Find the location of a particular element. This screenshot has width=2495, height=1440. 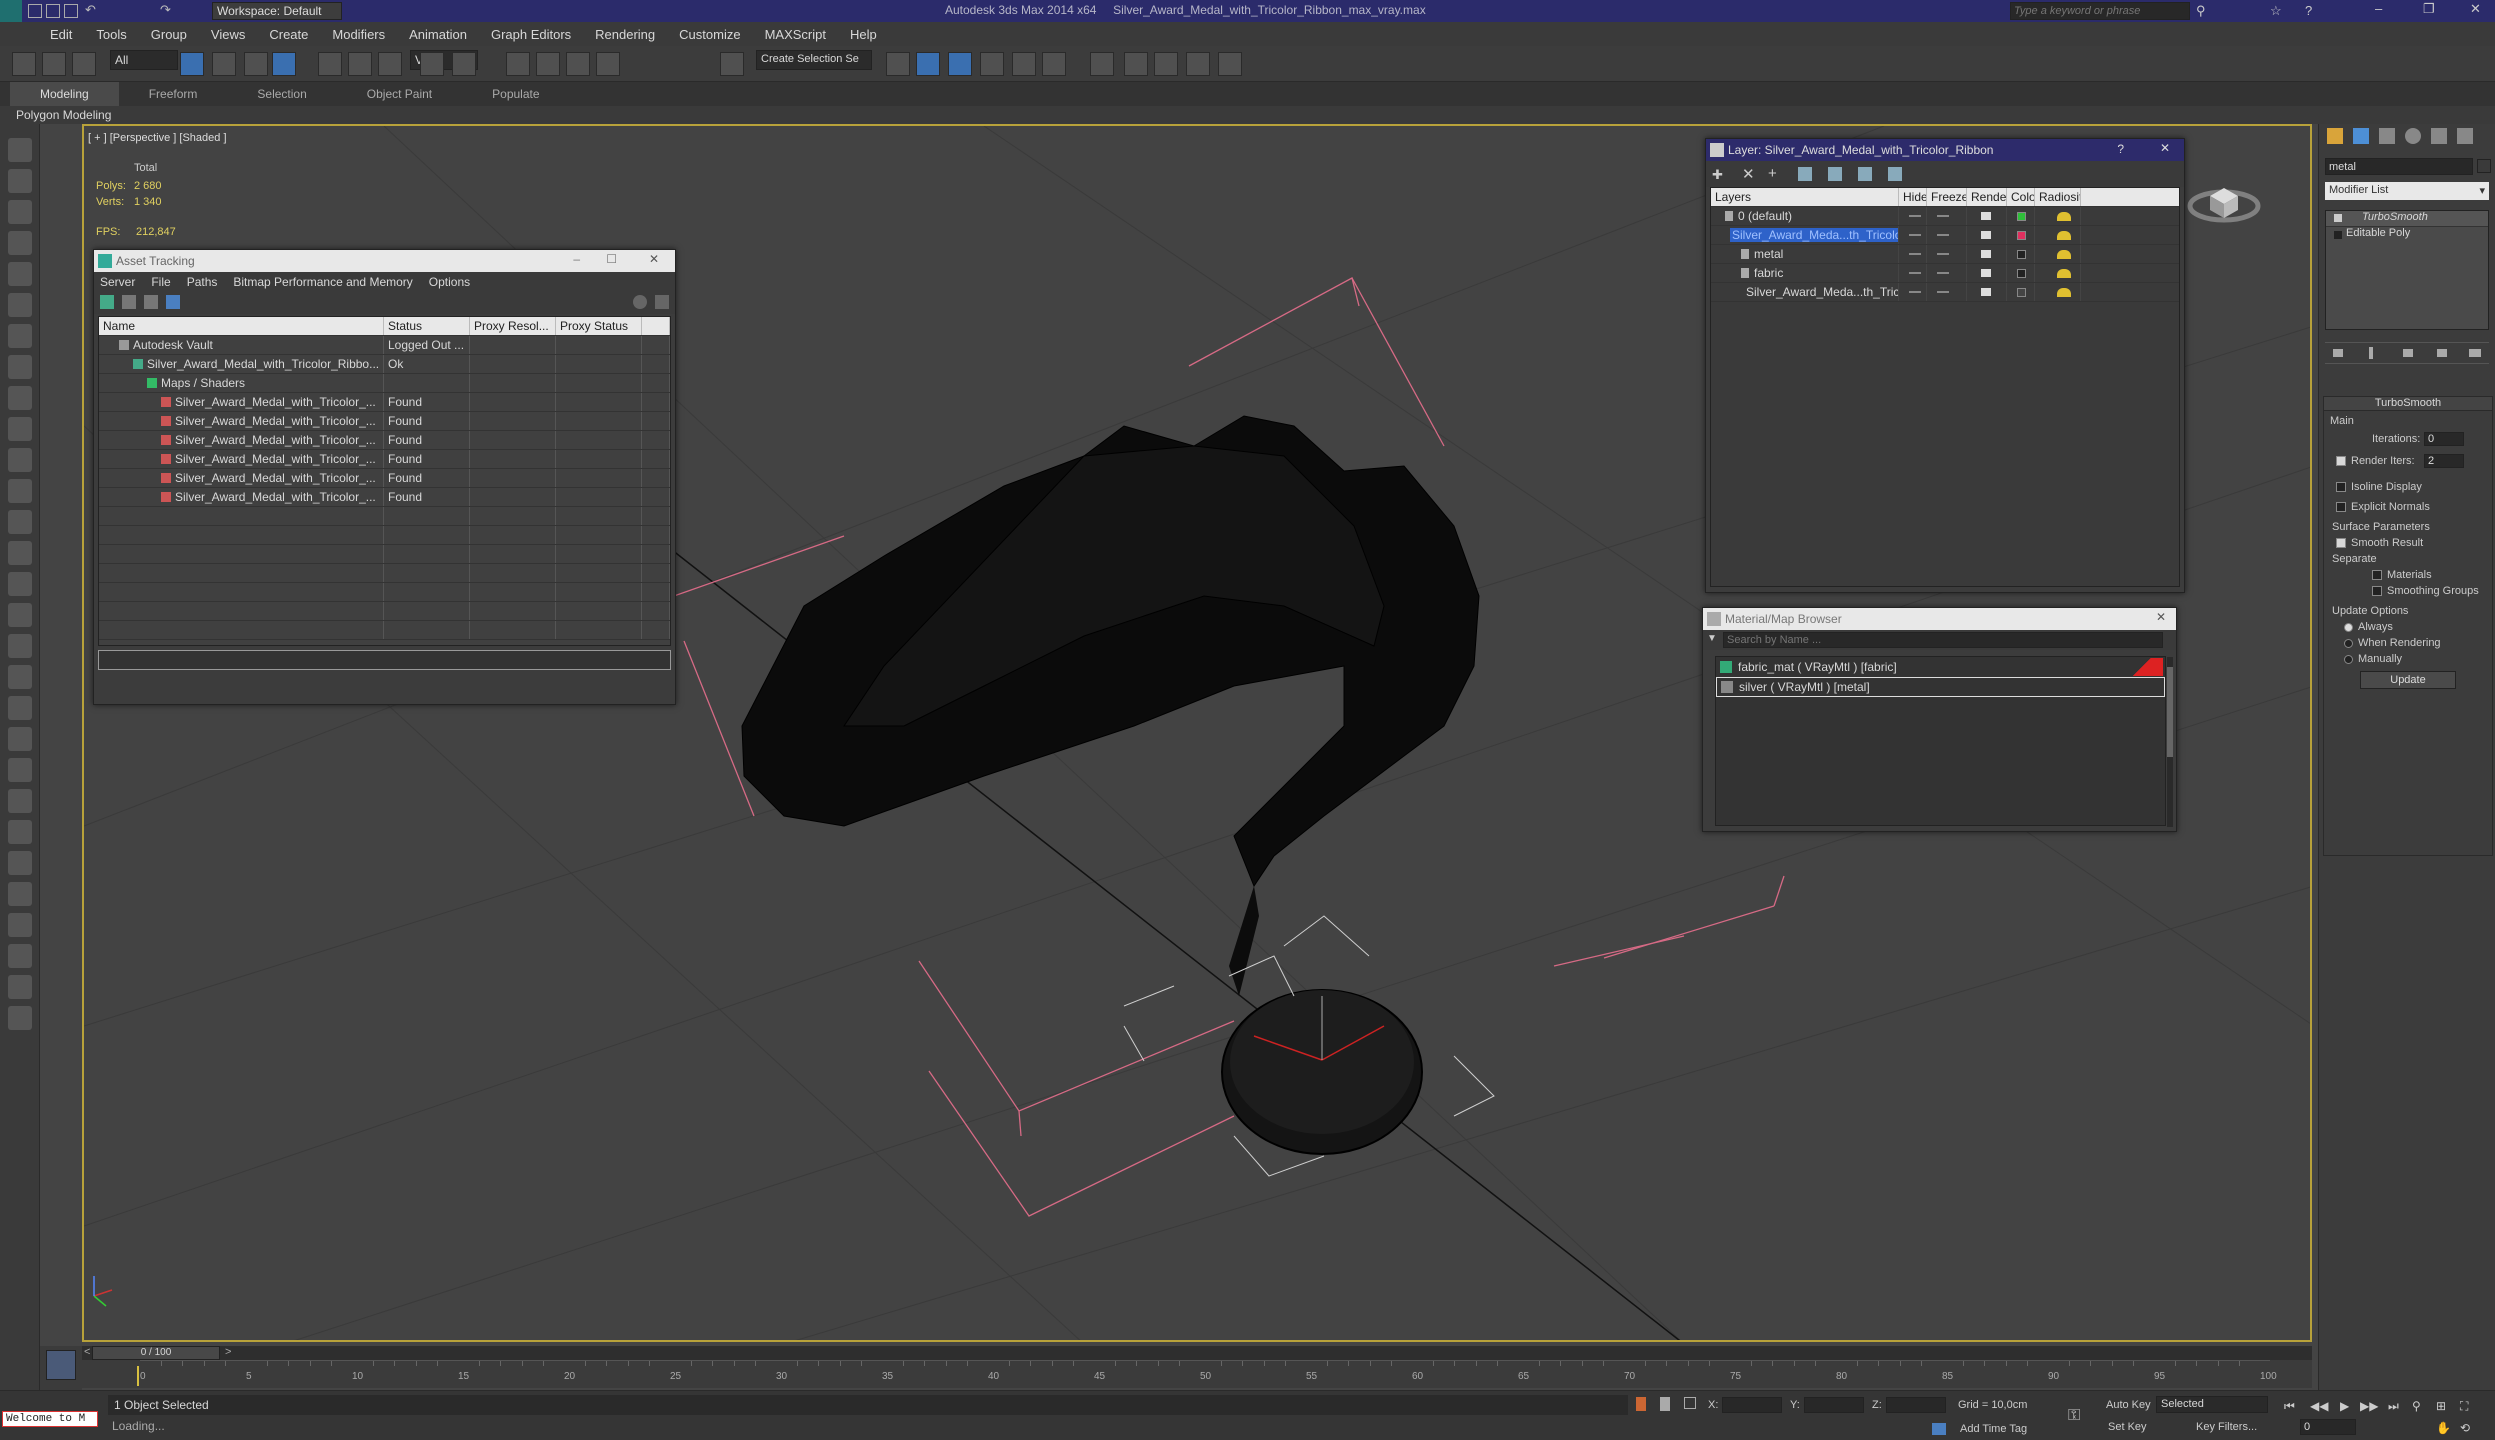

layer-column-header: Freeze is located at coordinates (1947, 197).